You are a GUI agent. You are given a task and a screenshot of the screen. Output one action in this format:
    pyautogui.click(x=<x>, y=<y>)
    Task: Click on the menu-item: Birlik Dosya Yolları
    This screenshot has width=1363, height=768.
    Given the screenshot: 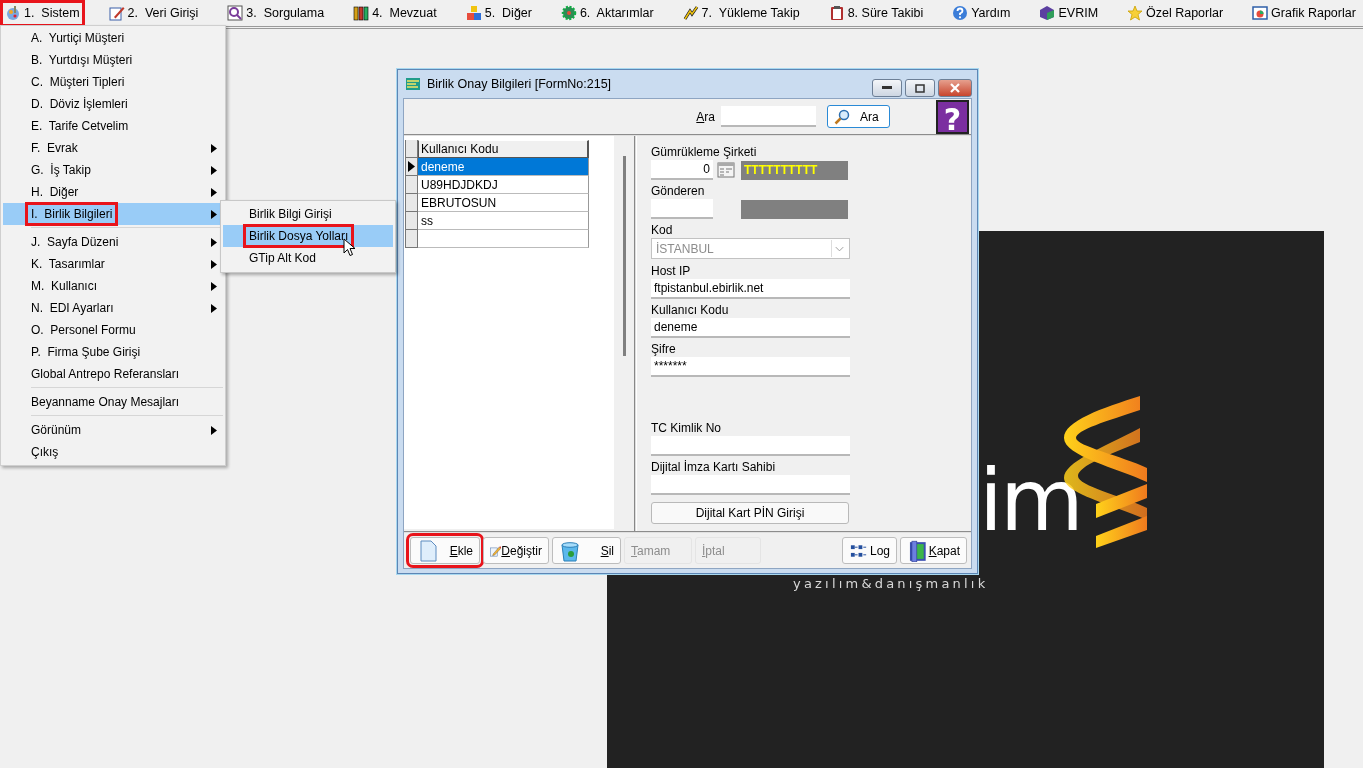 What is the action you would take?
    pyautogui.click(x=308, y=236)
    